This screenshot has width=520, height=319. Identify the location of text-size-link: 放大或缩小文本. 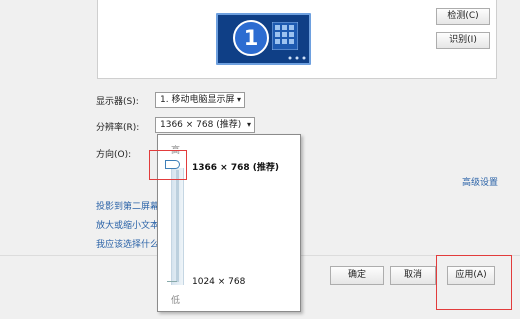
(127, 224).